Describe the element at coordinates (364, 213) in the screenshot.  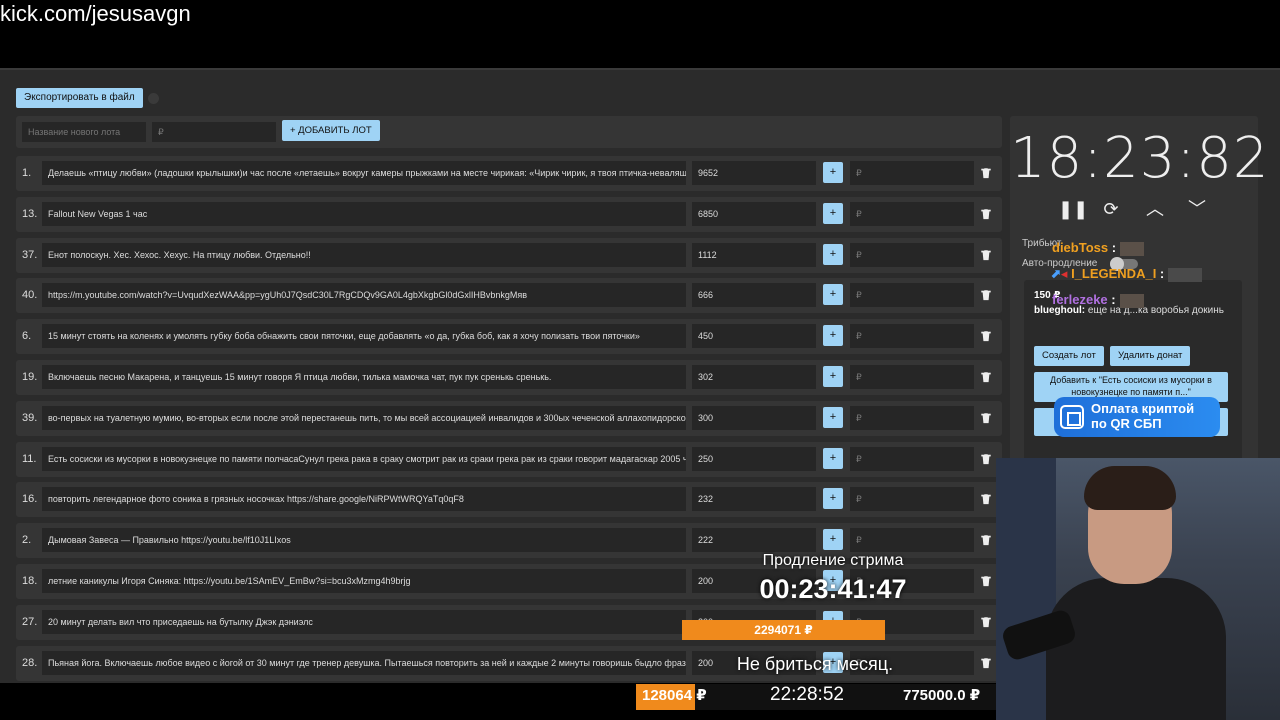
I see `lot-name-field: Fallout New Vegas 1 час` at that location.